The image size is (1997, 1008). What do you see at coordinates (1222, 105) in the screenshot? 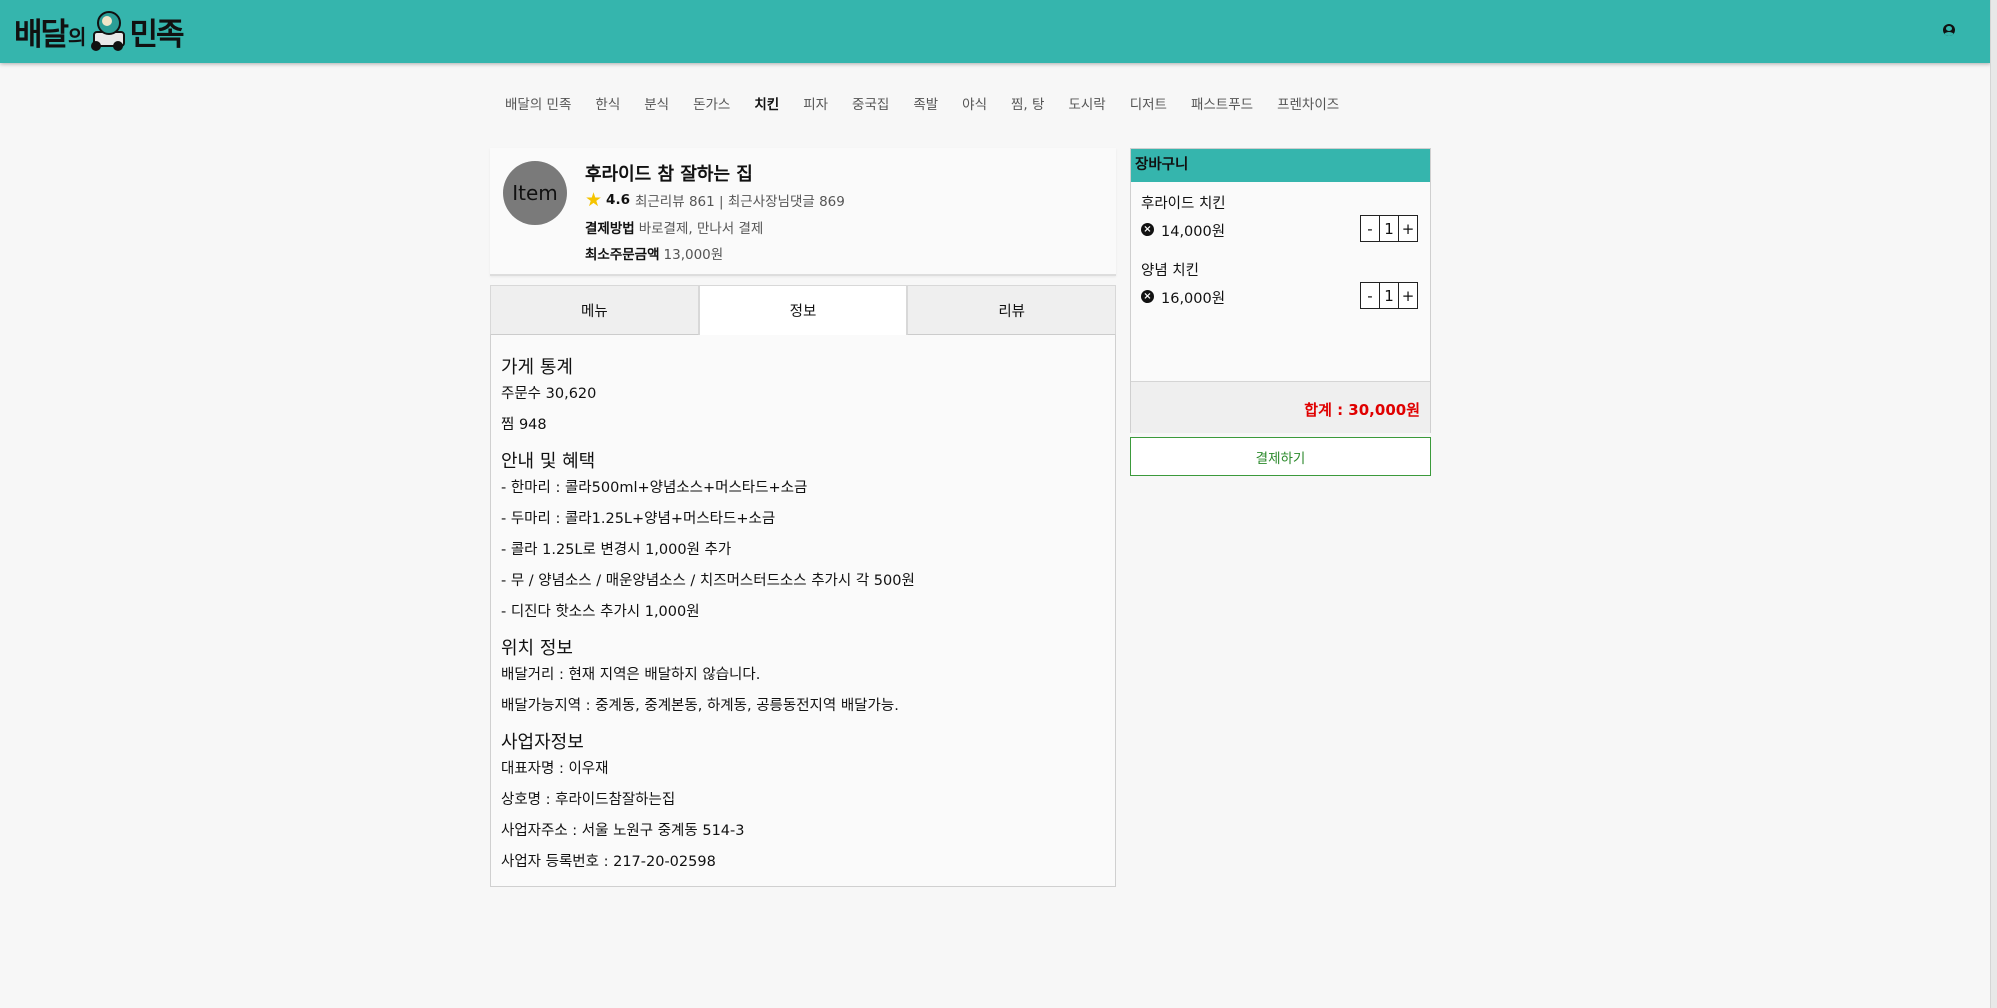
I see `nav-item-fastfood: 패스트푸드` at bounding box center [1222, 105].